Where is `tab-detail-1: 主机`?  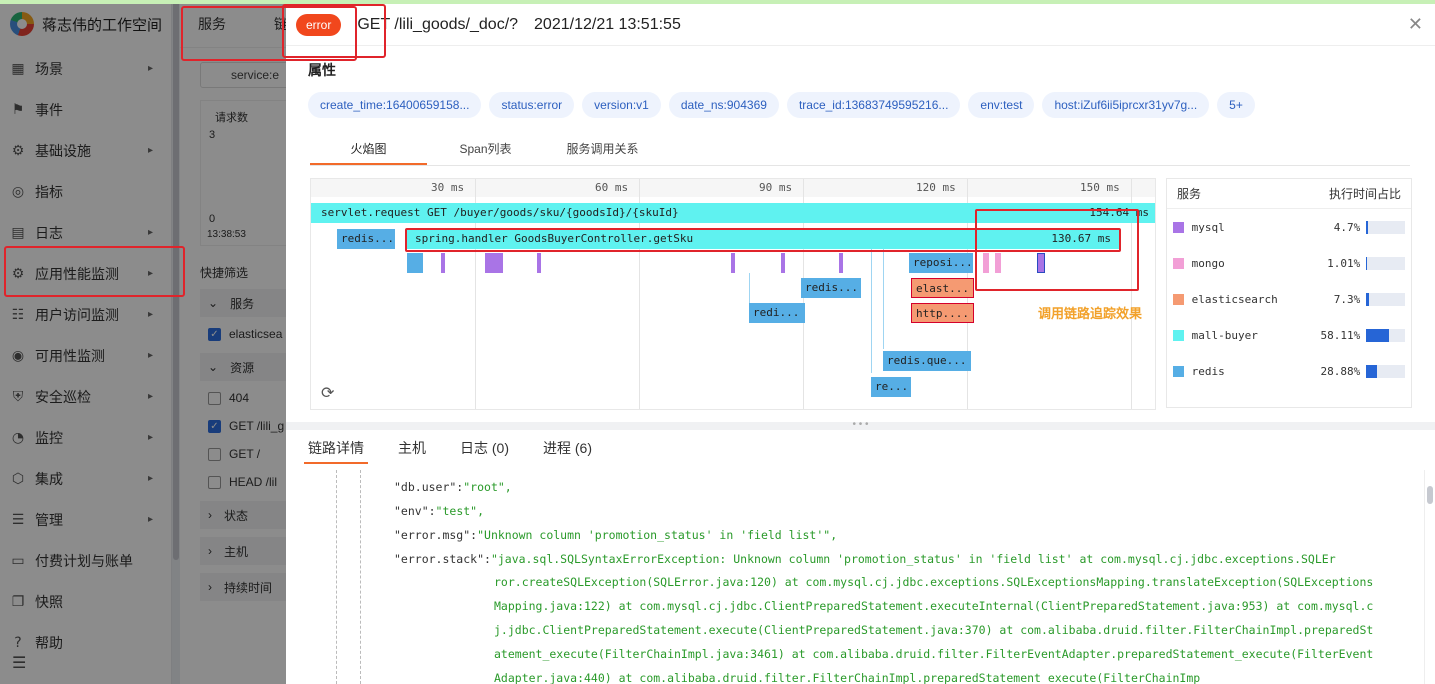 tab-detail-1: 主机 is located at coordinates (412, 449).